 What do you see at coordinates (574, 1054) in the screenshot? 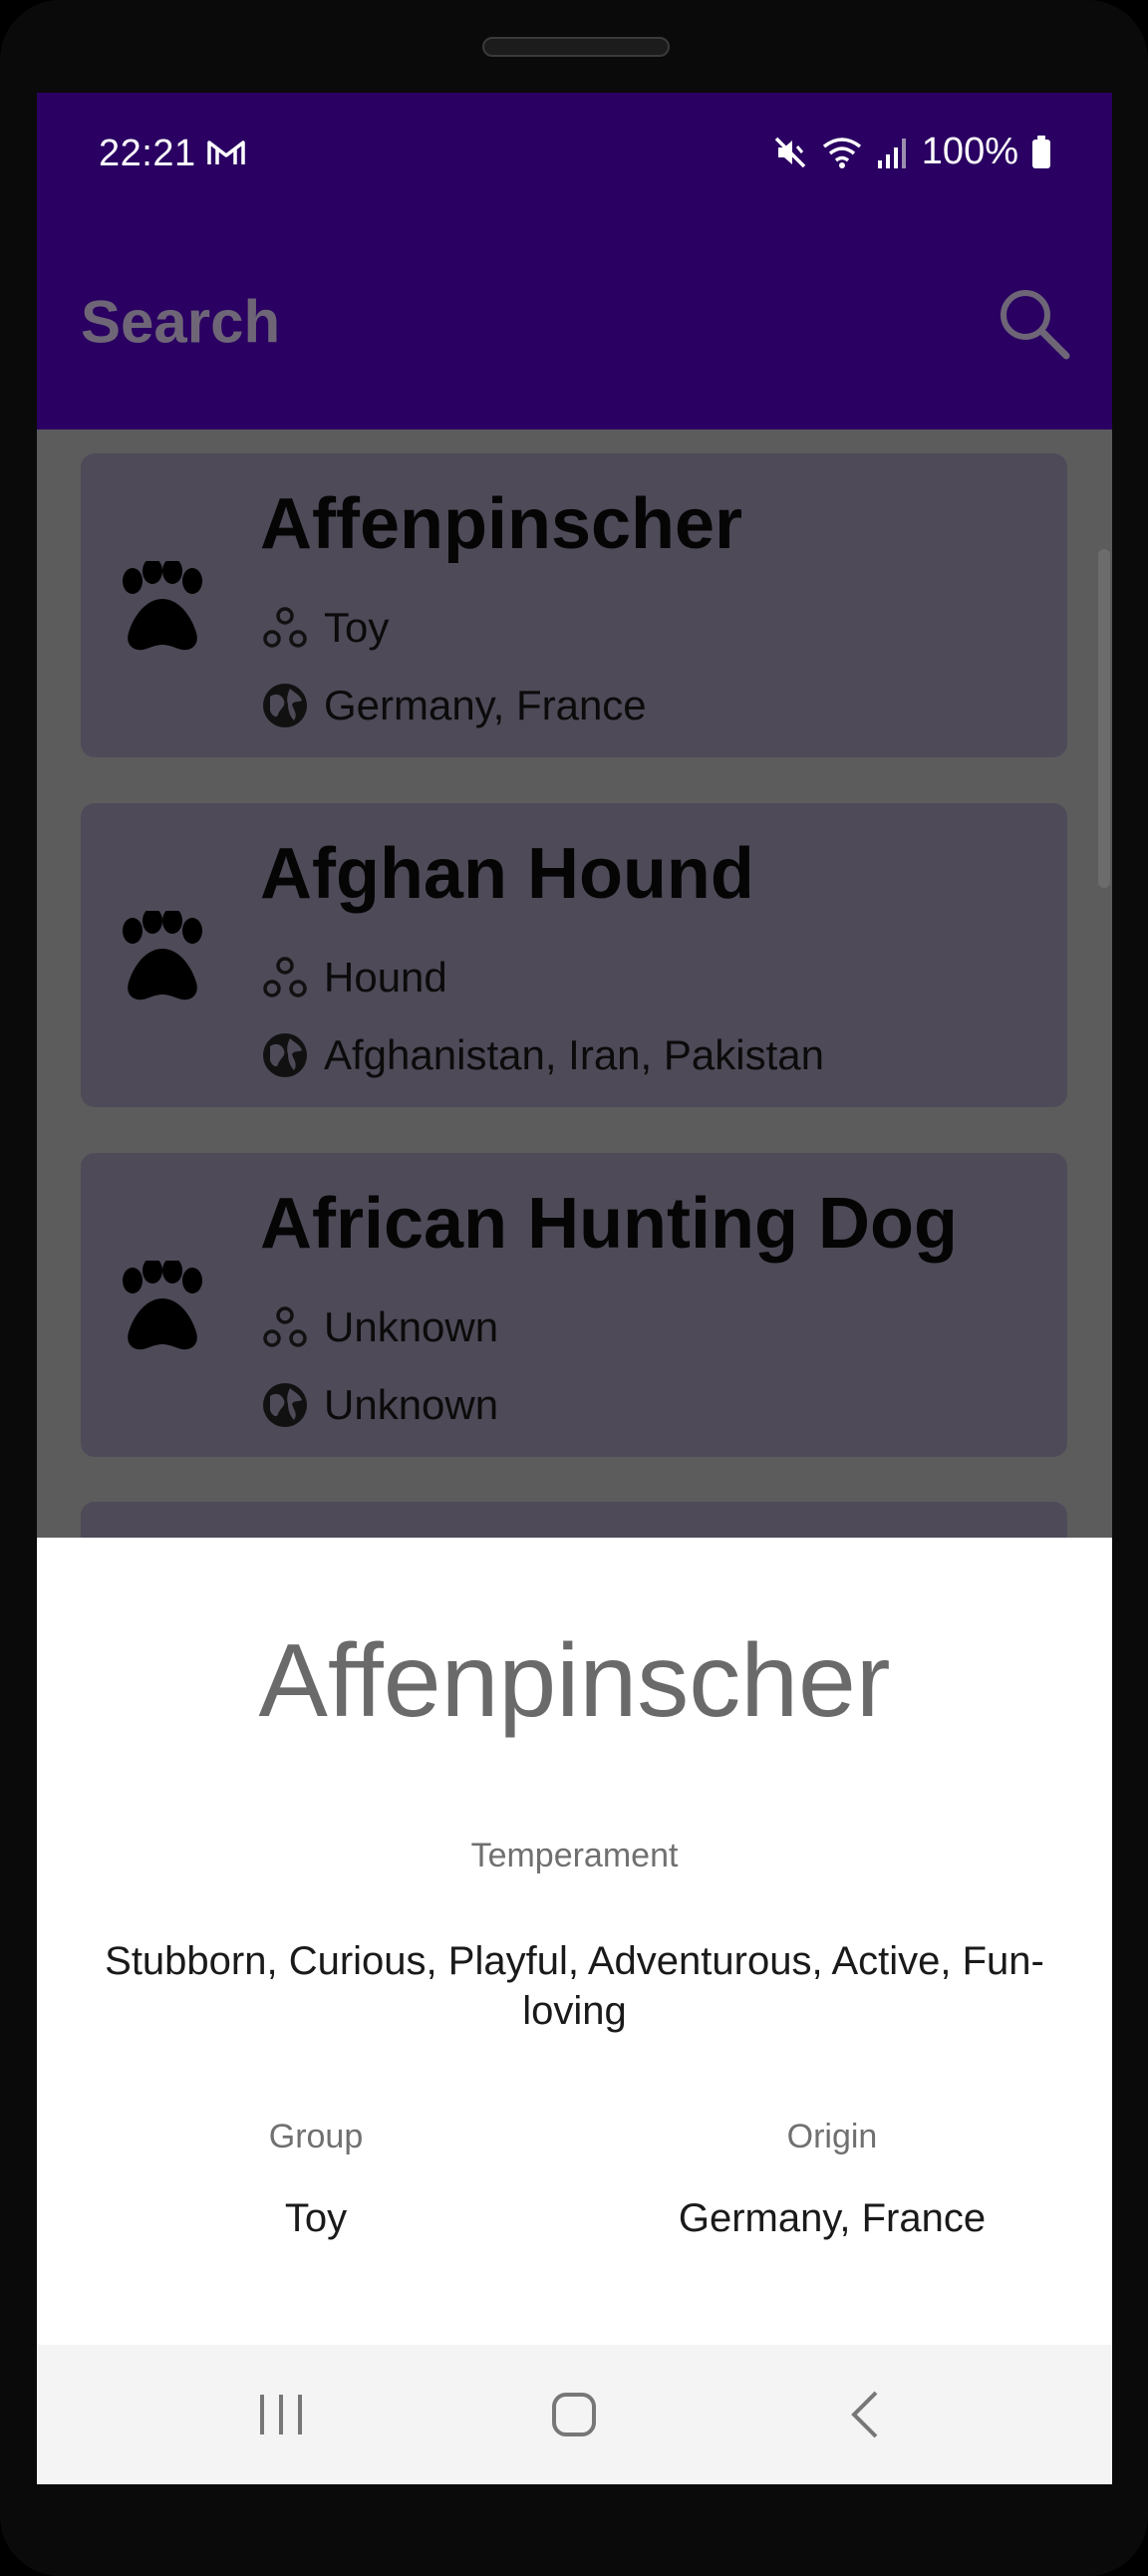
I see `breed-origin: Afghanistan, Iran, Pakistan` at bounding box center [574, 1054].